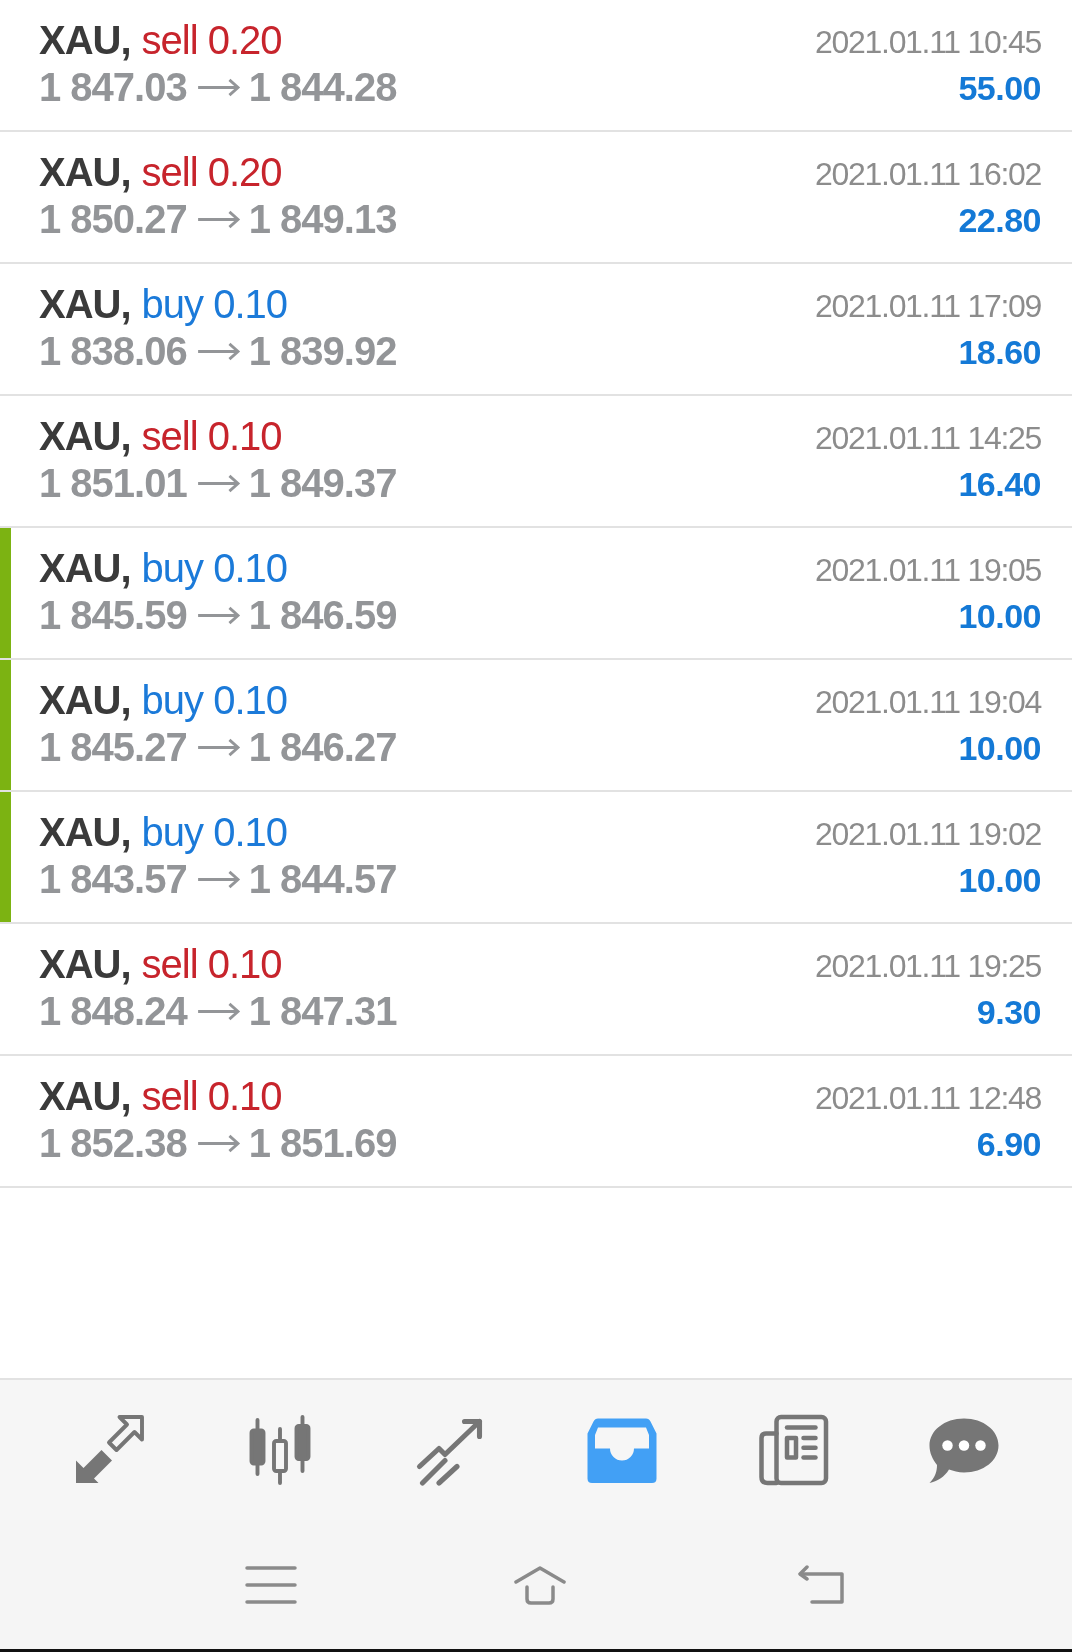 The width and height of the screenshot is (1072, 1652). What do you see at coordinates (536, 726) in the screenshot?
I see `trade-row: XAU, buy 0.10 1 845.27 1 846.27 2021.01.11 19:04 10.00` at bounding box center [536, 726].